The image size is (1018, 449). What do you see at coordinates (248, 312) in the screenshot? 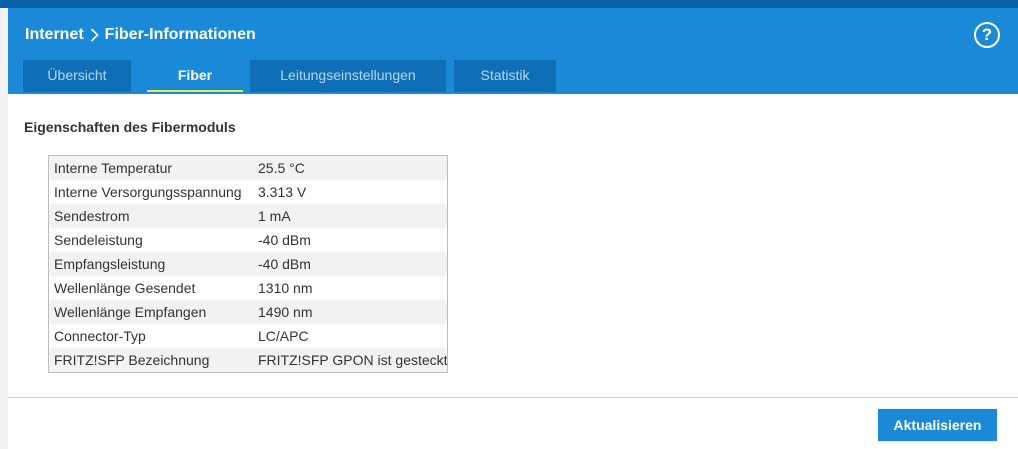
I see `table-row: Wellenlänge Empfangen 1490 nm` at bounding box center [248, 312].